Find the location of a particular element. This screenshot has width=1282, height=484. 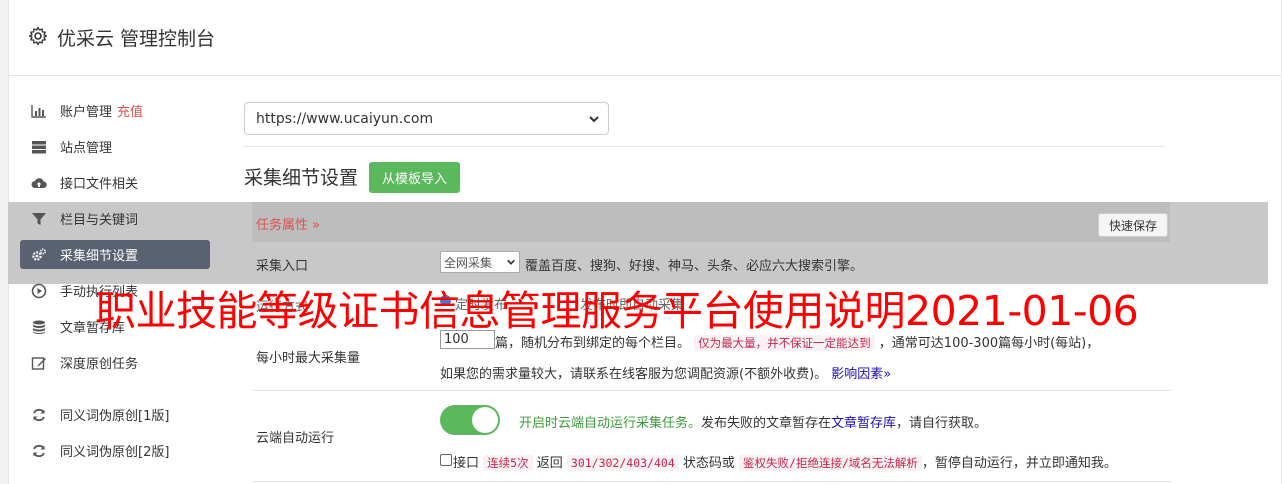

text-return: 返回 is located at coordinates (549, 463).